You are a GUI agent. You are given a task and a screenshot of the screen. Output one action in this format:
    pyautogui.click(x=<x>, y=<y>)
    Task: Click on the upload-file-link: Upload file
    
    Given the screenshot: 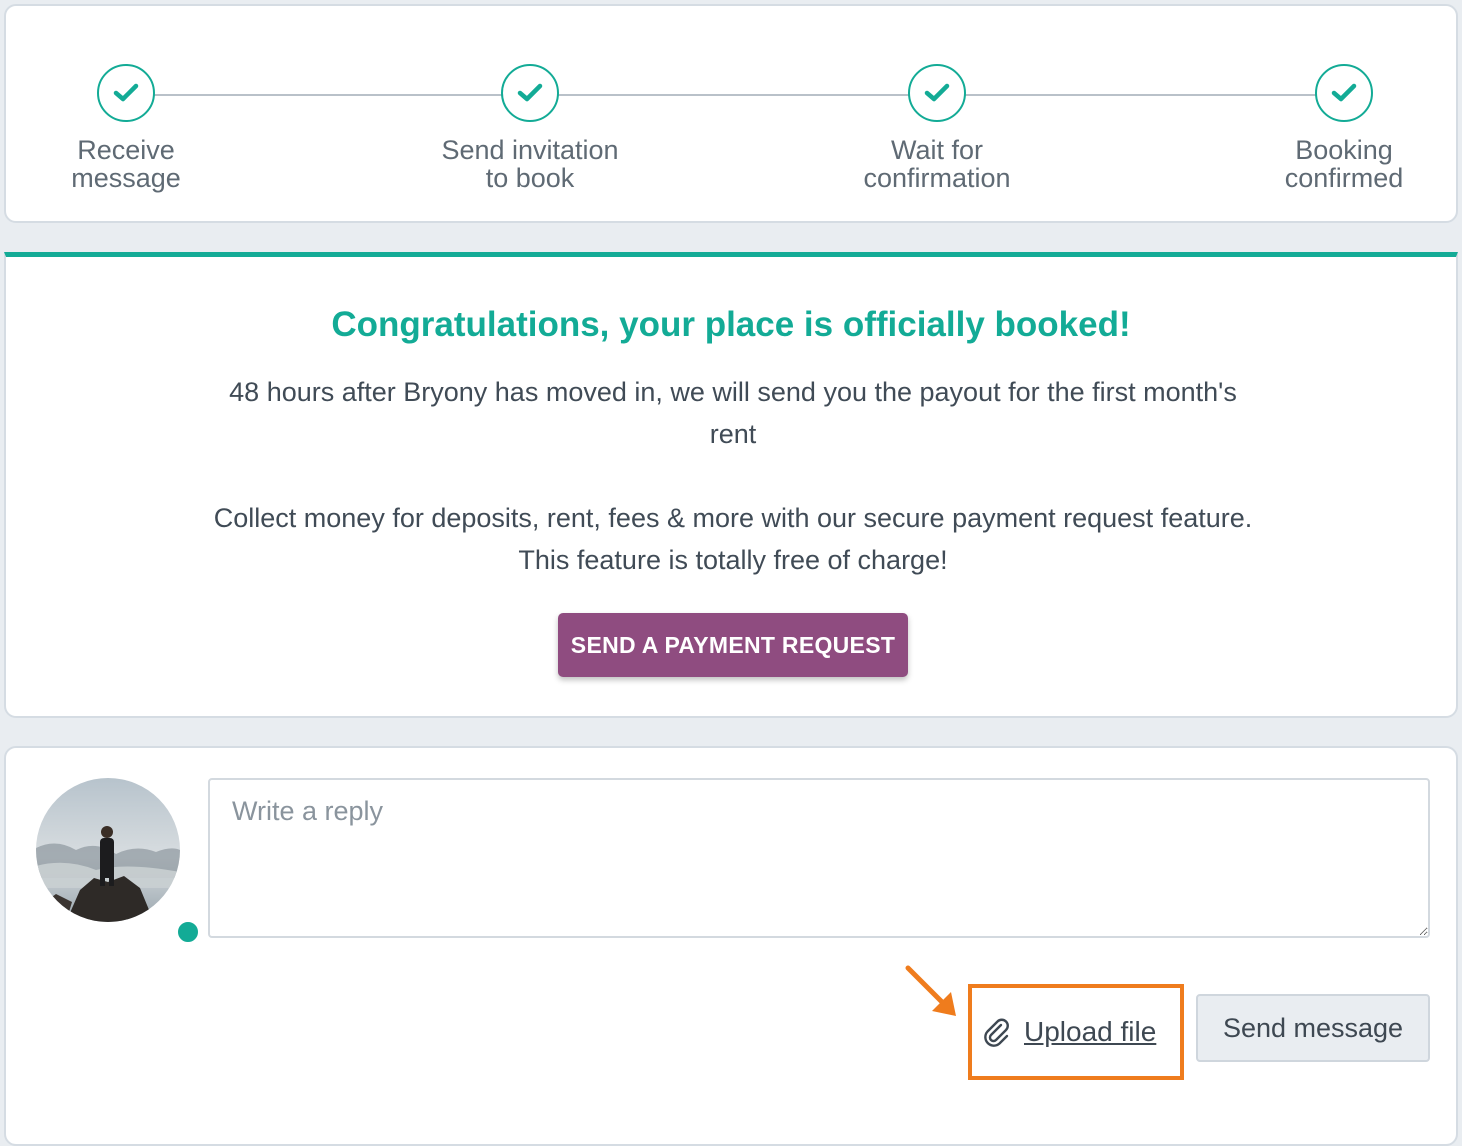 What is the action you would take?
    pyautogui.click(x=1069, y=1032)
    